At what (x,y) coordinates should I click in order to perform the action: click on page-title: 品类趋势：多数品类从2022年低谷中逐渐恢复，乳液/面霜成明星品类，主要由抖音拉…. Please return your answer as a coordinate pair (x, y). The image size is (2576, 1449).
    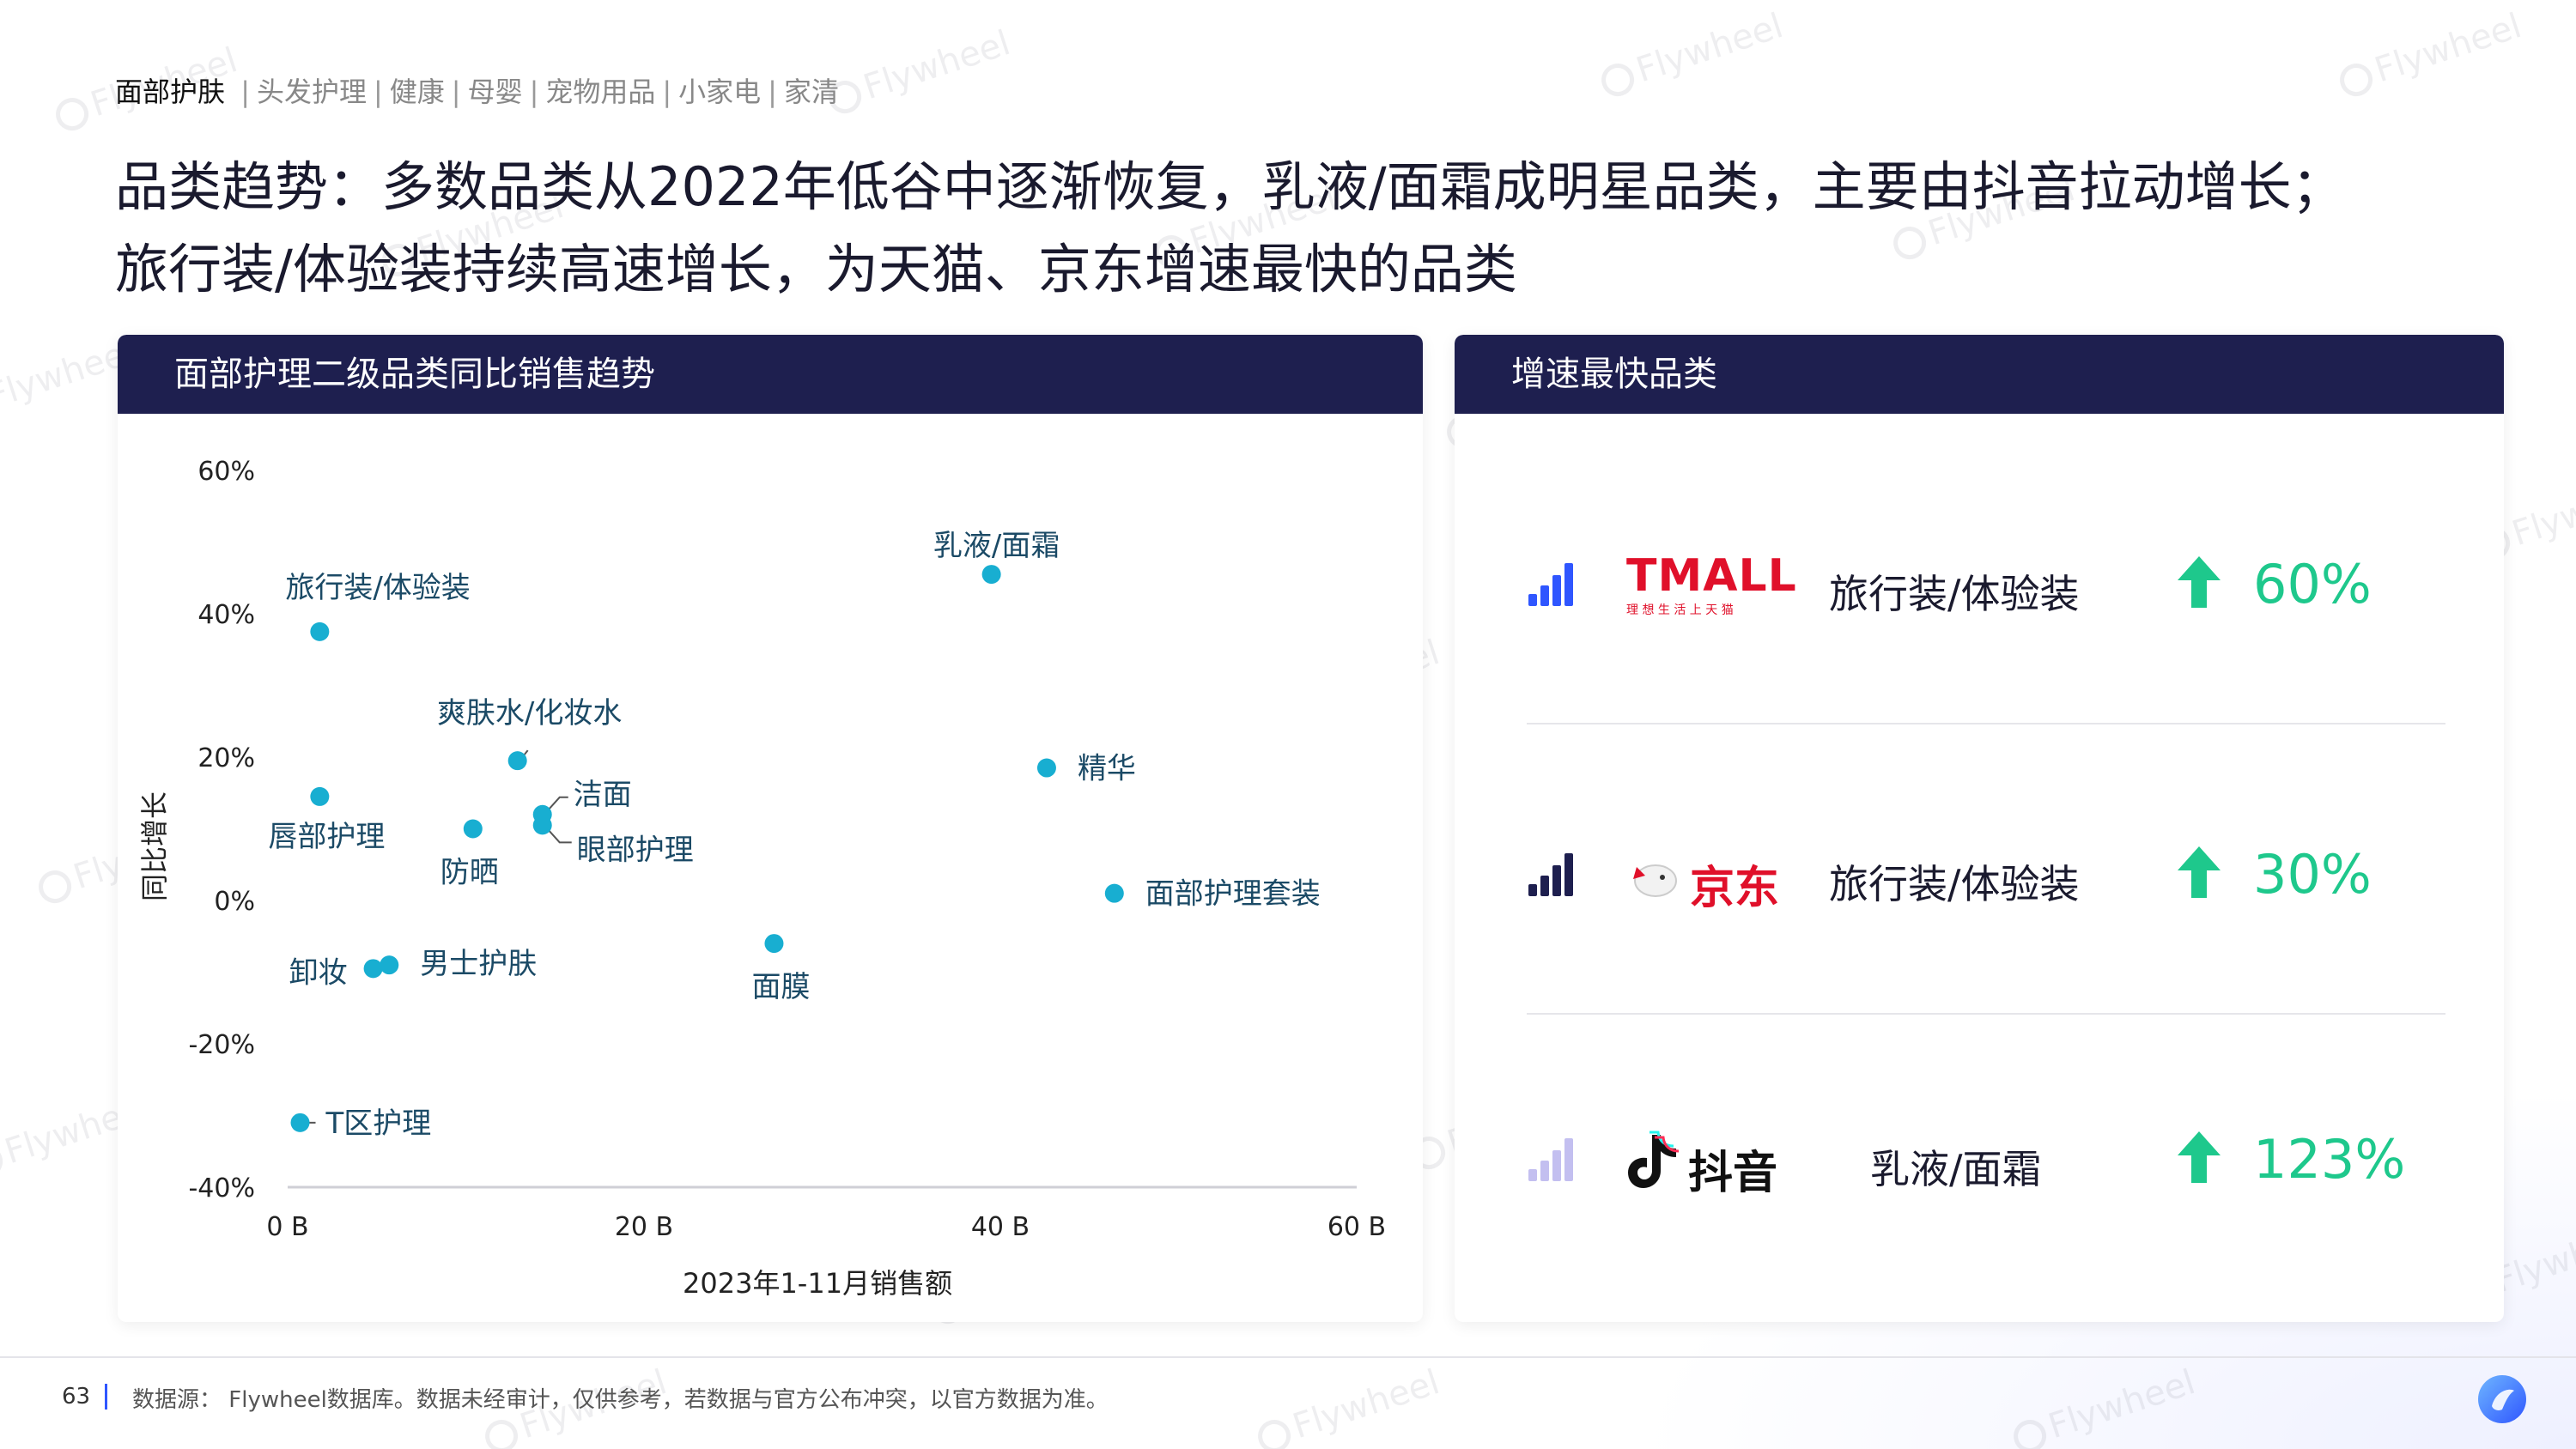
    Looking at the image, I should click on (1300, 228).